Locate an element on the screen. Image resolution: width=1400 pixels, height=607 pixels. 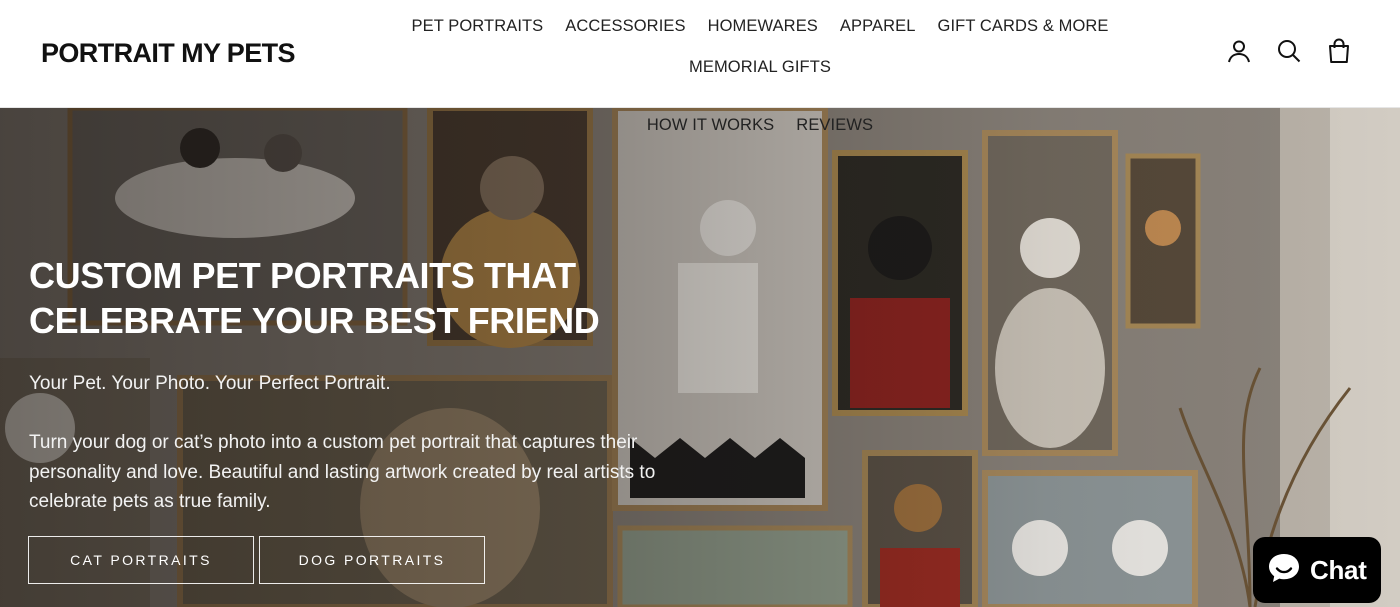
hero-title-line-2: CELEBRATE YOUR BEST FRIEND is located at coordinates (314, 320).